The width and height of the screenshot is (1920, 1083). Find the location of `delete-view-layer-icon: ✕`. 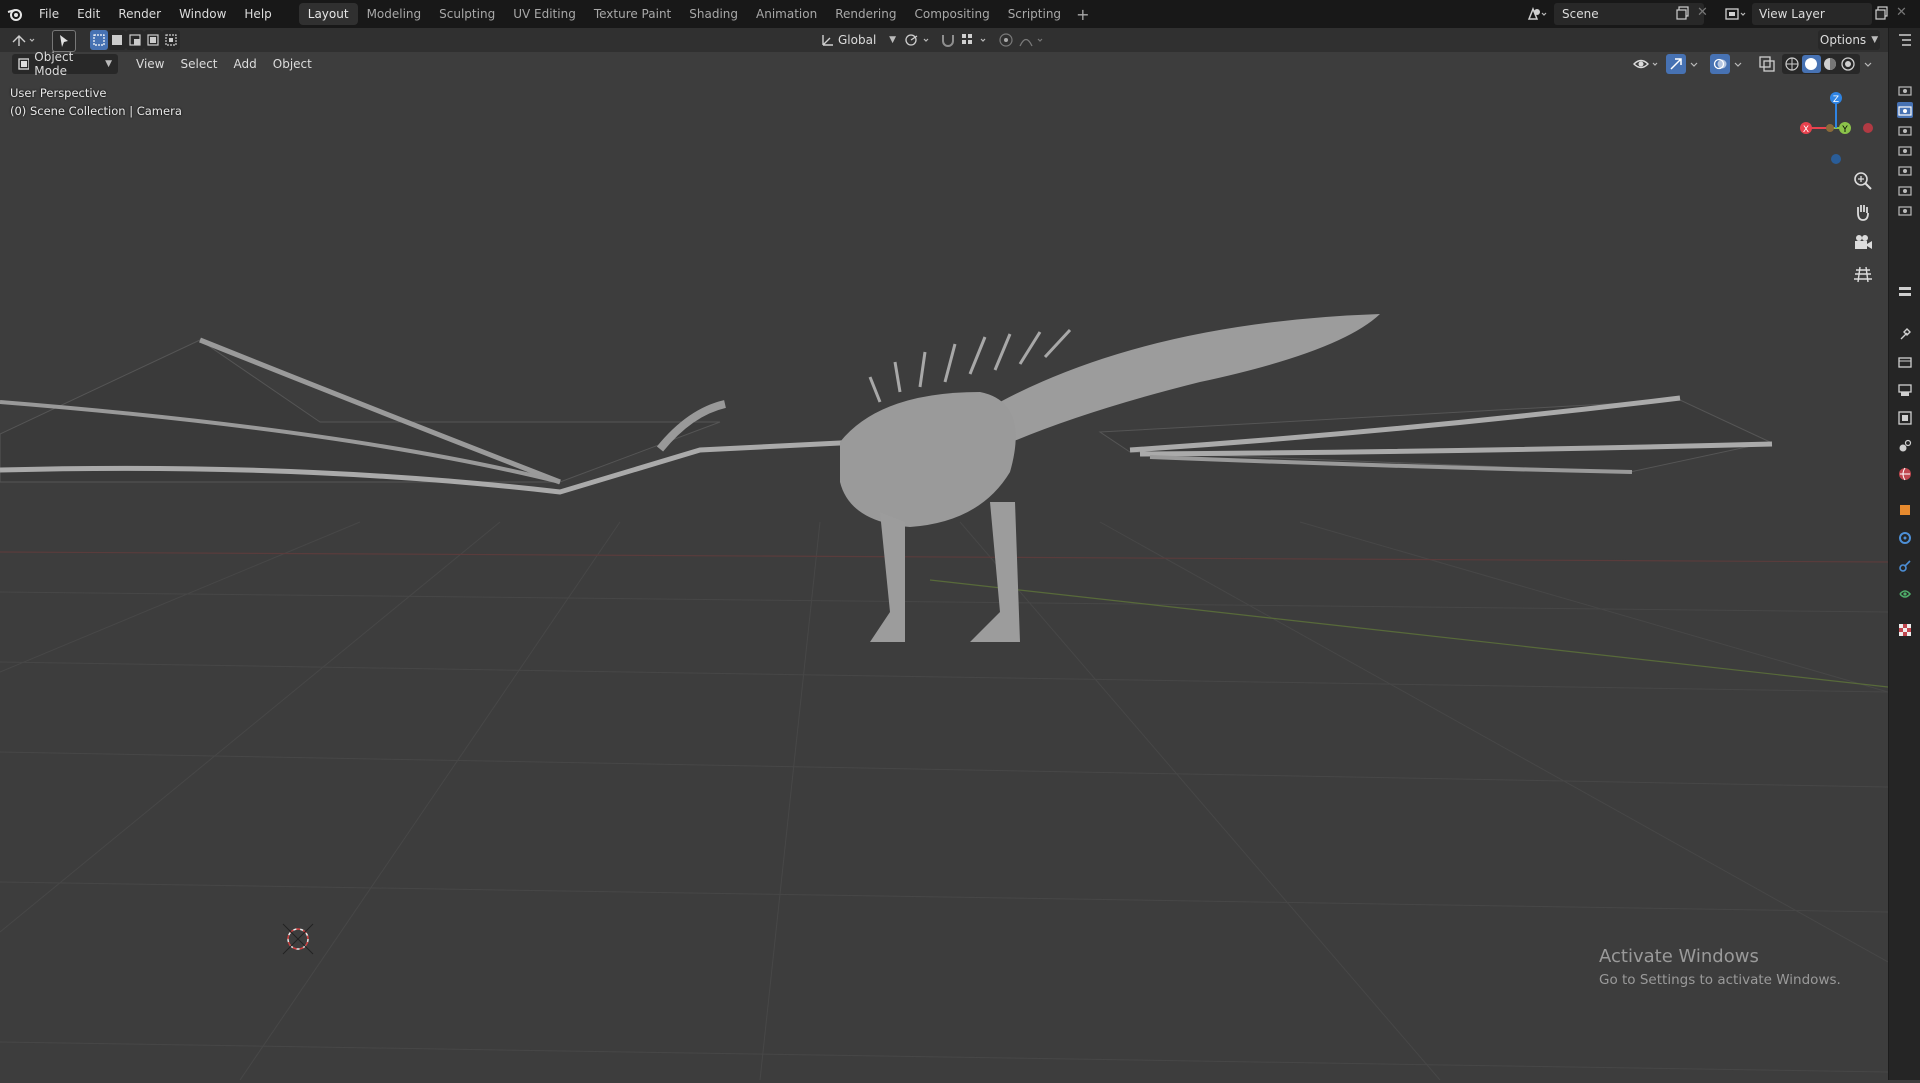

delete-view-layer-icon: ✕ is located at coordinates (1903, 13).